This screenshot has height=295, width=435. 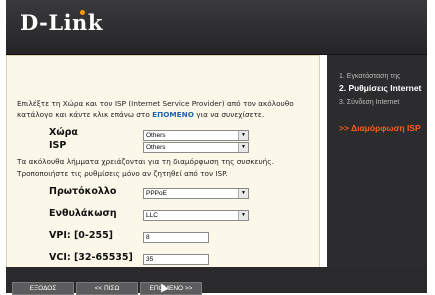 I want to click on vpi-label: VPI: [0-255], so click(x=81, y=235).